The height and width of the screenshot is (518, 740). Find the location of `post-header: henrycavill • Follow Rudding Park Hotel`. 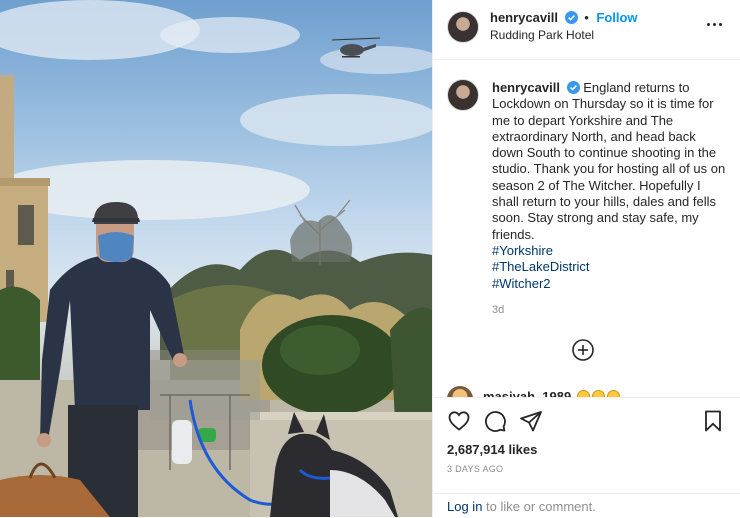

post-header: henrycavill • Follow Rudding Park Hotel is located at coordinates (586, 30).